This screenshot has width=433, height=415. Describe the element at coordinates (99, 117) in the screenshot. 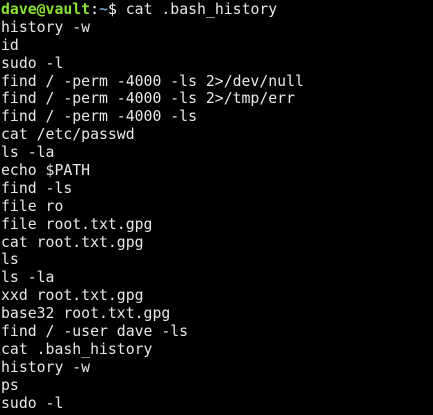

I see `output-line: find / -perm -4000 -ls` at that location.